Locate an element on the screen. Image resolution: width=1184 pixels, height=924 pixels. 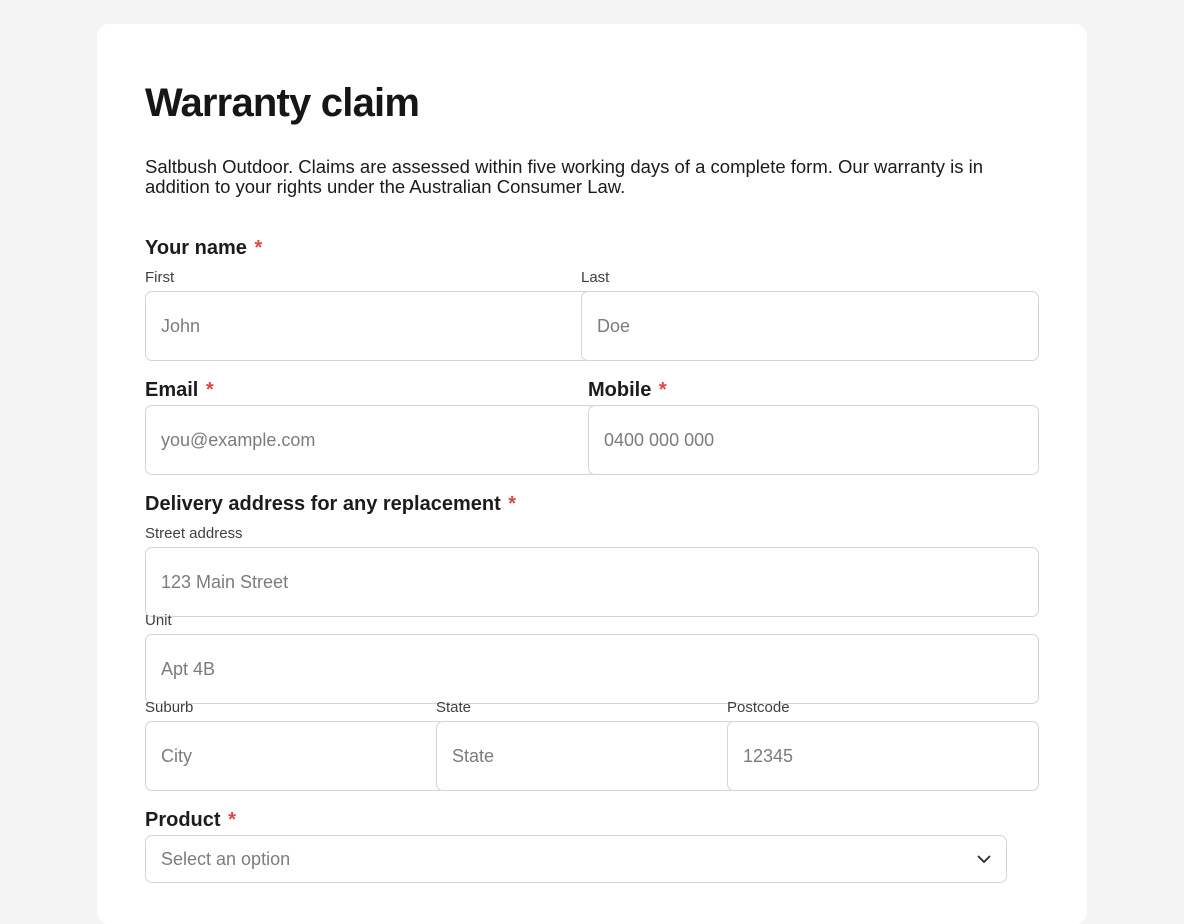
first-name-input: John is located at coordinates (368, 326).